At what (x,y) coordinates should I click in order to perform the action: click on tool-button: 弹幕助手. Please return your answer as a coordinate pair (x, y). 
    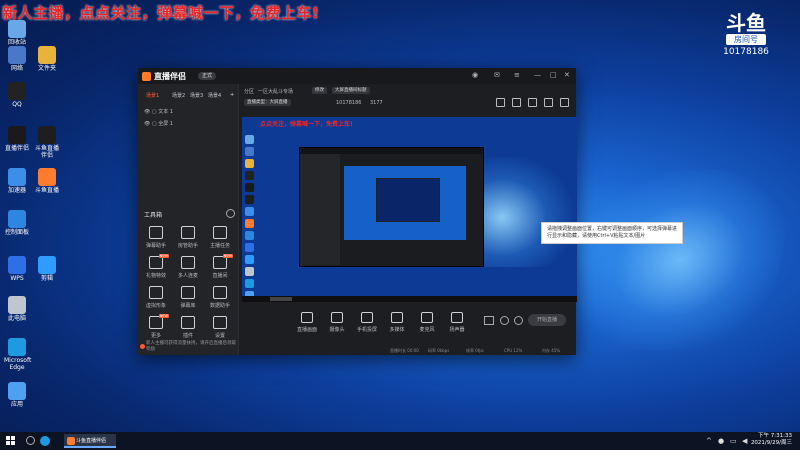
    Looking at the image, I should click on (156, 237).